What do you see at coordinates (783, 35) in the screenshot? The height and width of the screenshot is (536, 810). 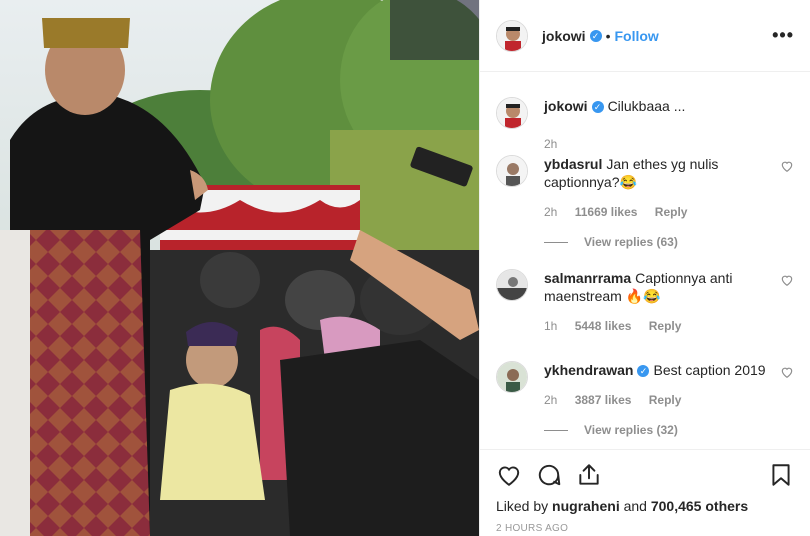 I see `more-options-icon: •••` at bounding box center [783, 35].